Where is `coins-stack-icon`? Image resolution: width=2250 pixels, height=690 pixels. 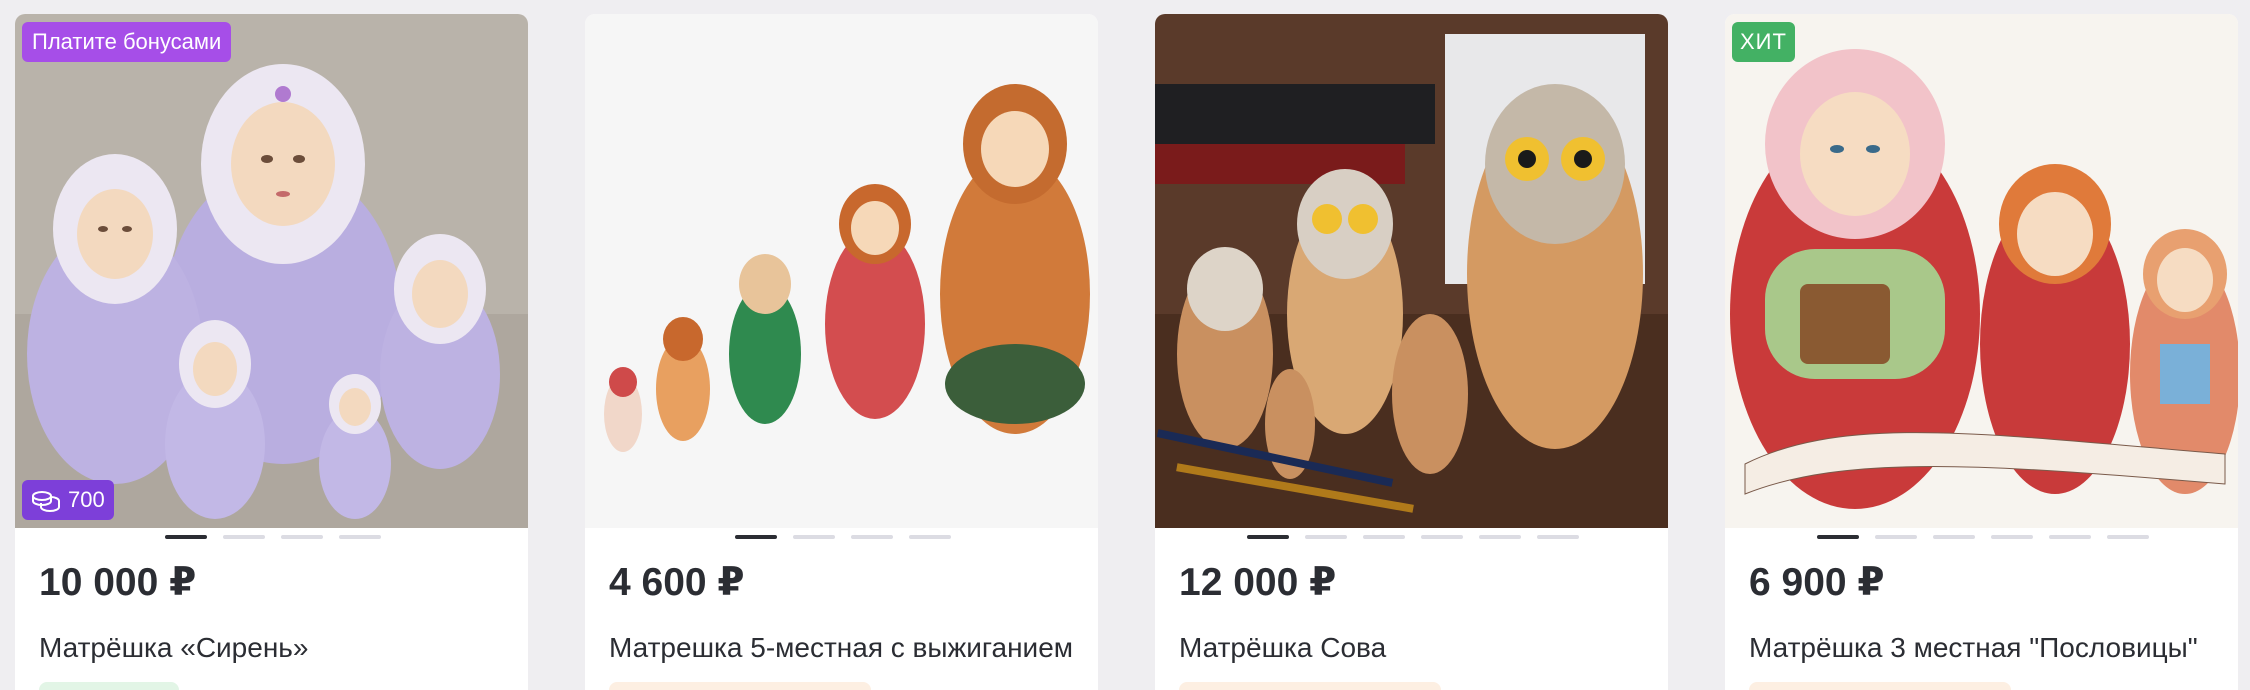 coins-stack-icon is located at coordinates (46, 501).